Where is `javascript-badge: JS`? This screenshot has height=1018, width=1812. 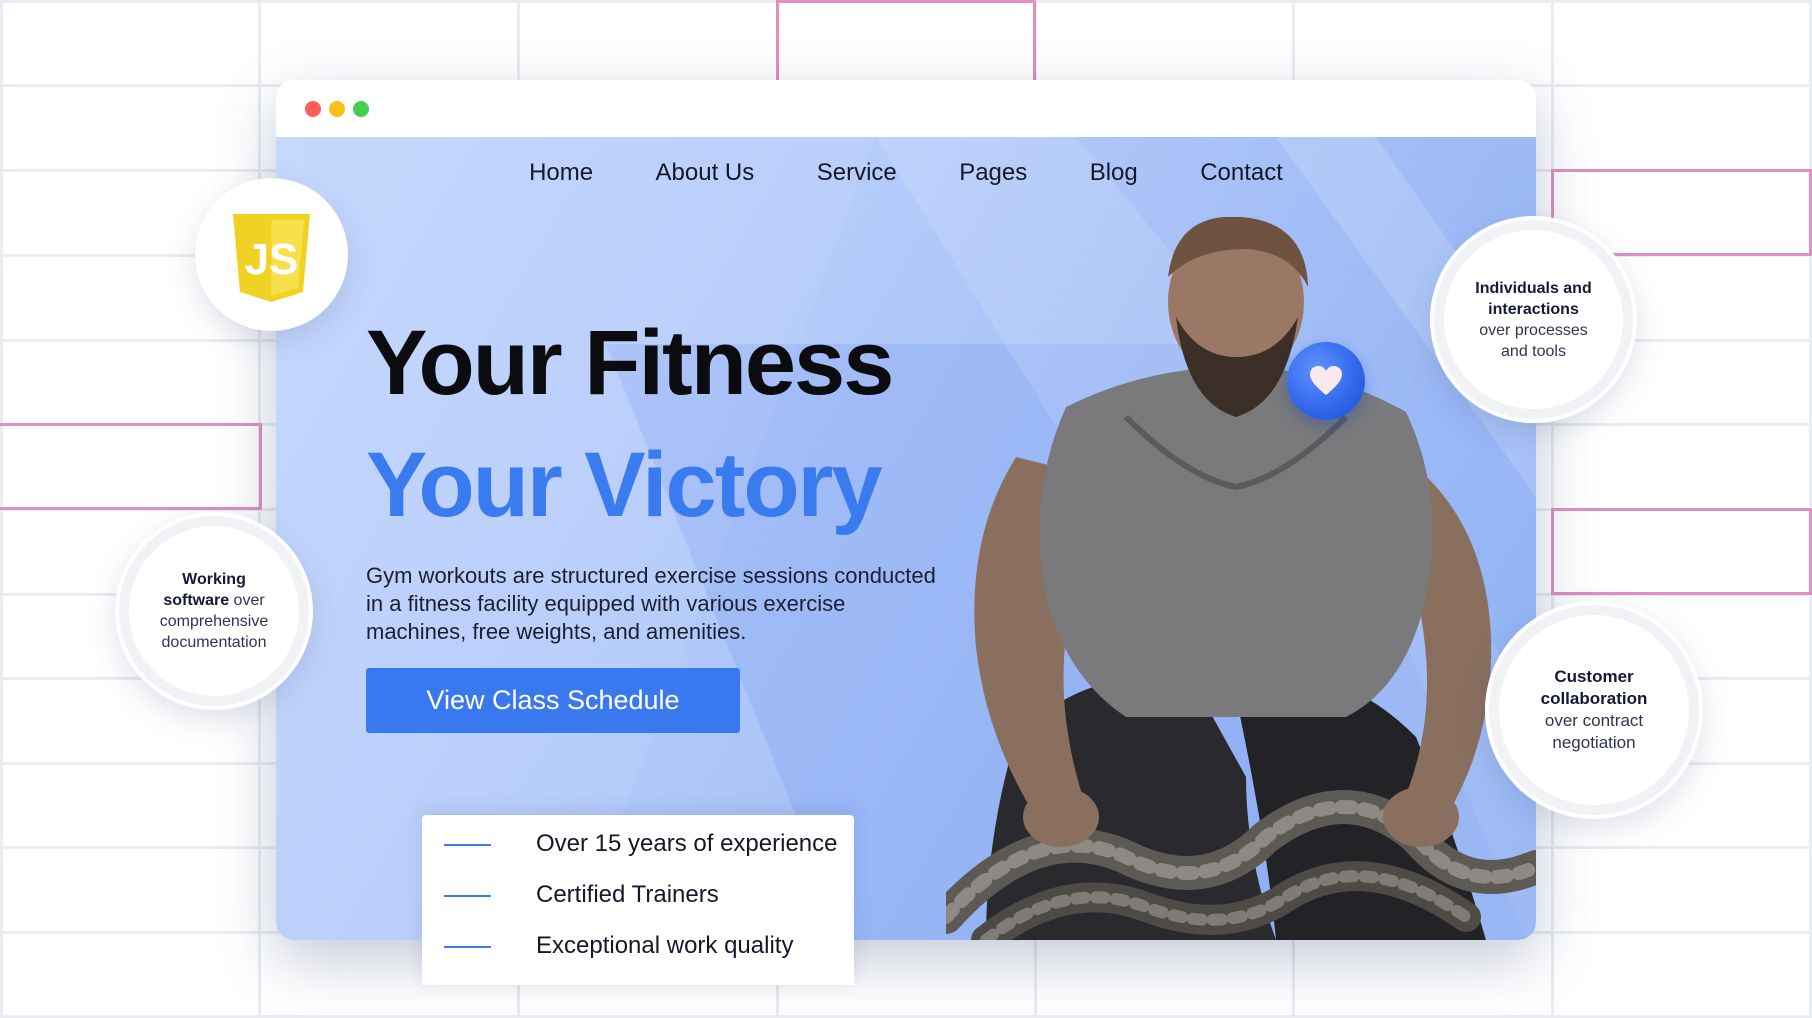 javascript-badge: JS is located at coordinates (271, 254).